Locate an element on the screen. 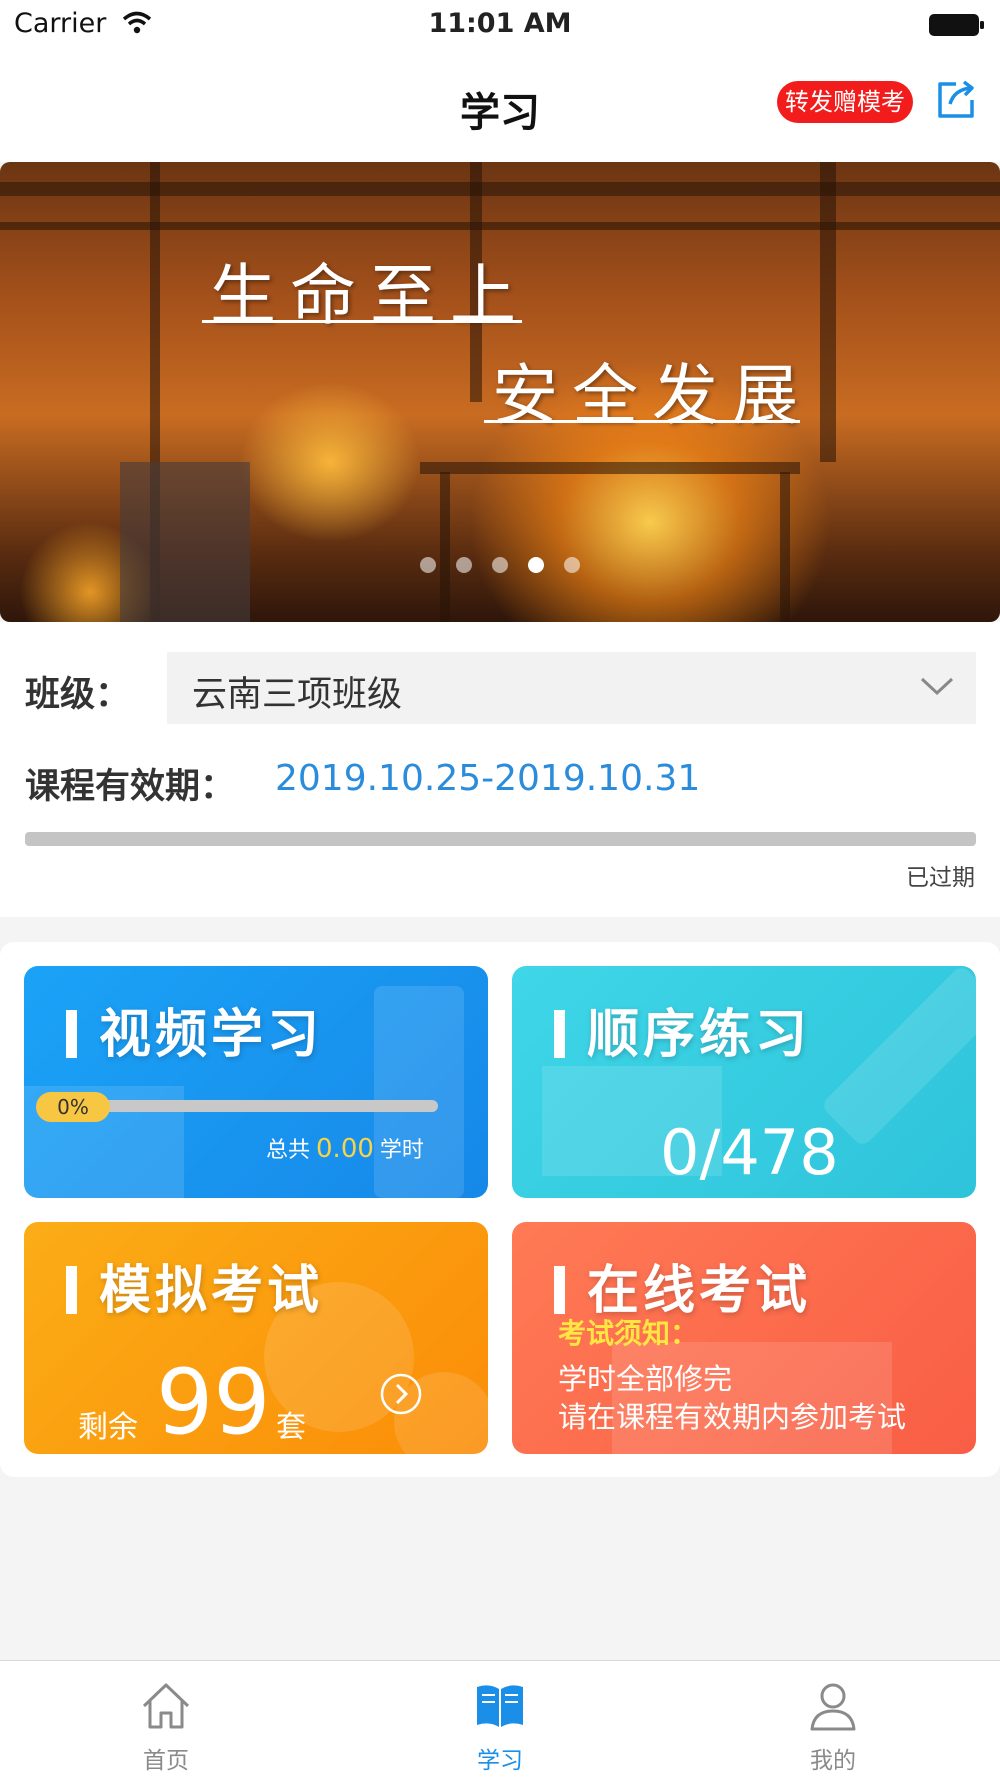  tab-bar: 首页 学习 我的 is located at coordinates (500, 1719).